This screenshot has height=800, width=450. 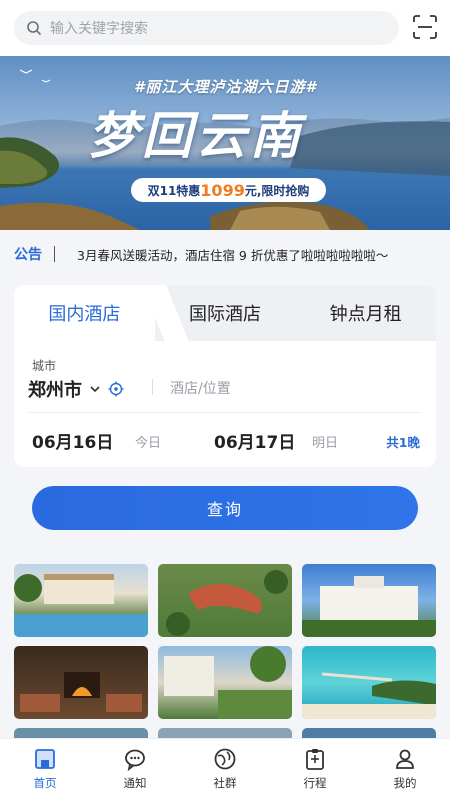 I want to click on nav-itinerary: 行程, so click(x=315, y=769).